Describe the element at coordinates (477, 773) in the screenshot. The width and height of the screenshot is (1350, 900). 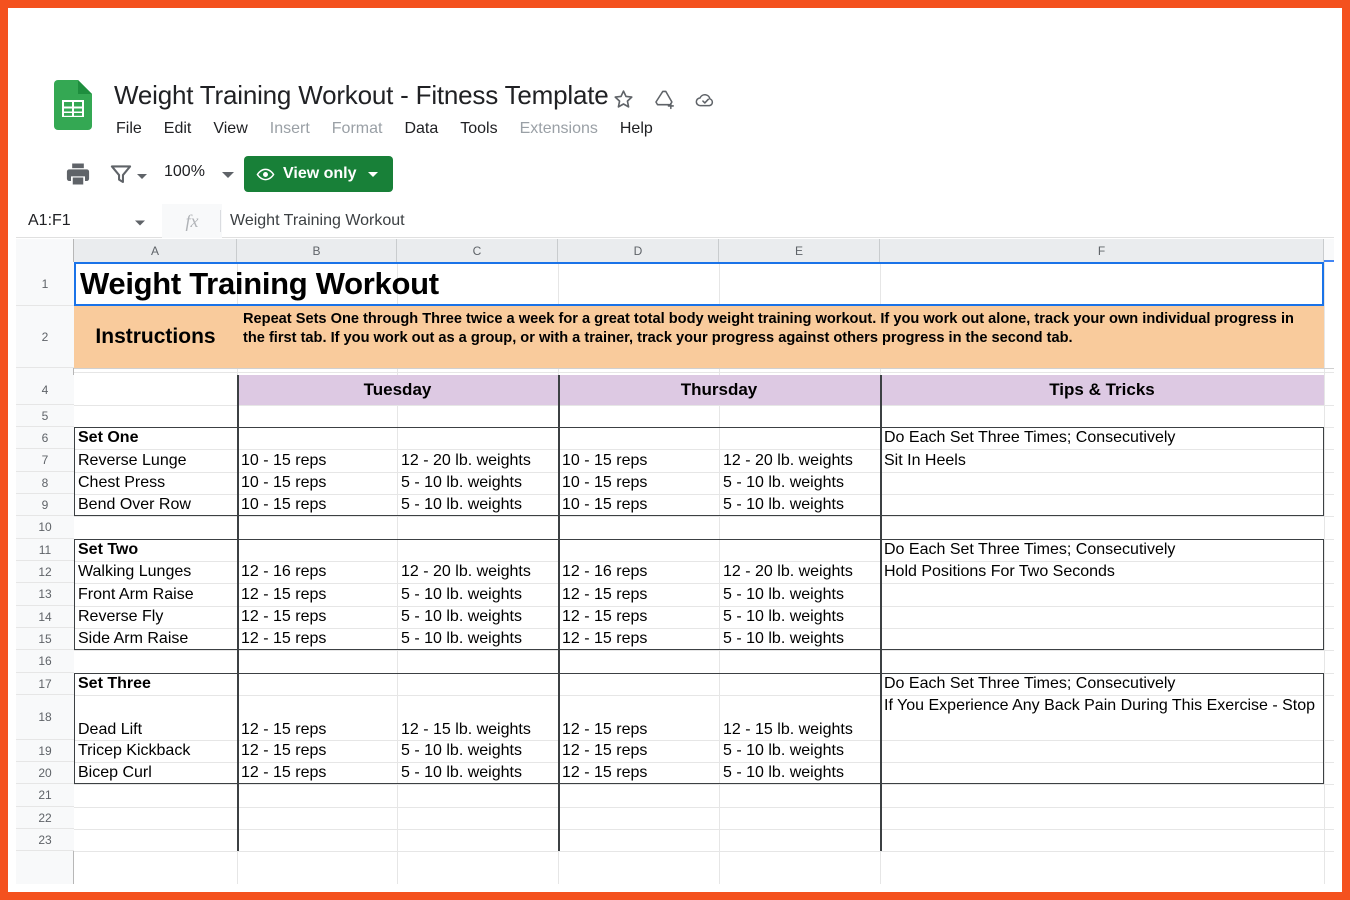
I see `cell-c20-weight: 5 - 10 lb. weights` at that location.